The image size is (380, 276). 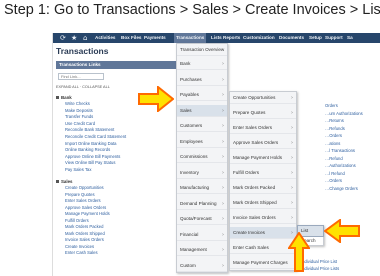 What do you see at coordinates (79, 116) in the screenshot?
I see `bank-link-transfer-funds: Transfer Funds` at bounding box center [79, 116].